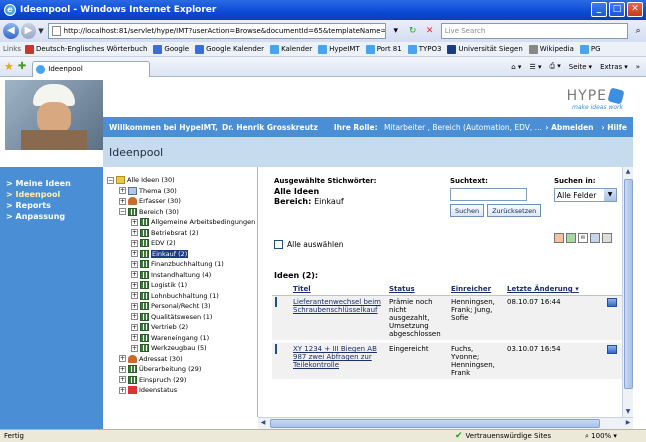  What do you see at coordinates (11, 31) in the screenshot?
I see `back-button: ◀` at bounding box center [11, 31].